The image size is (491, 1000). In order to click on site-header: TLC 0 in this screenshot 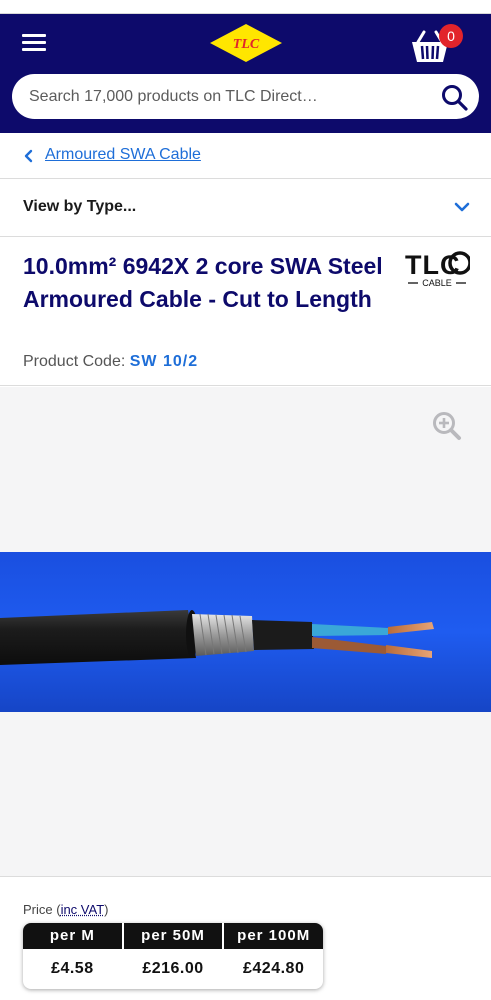, I will do `click(245, 73)`.